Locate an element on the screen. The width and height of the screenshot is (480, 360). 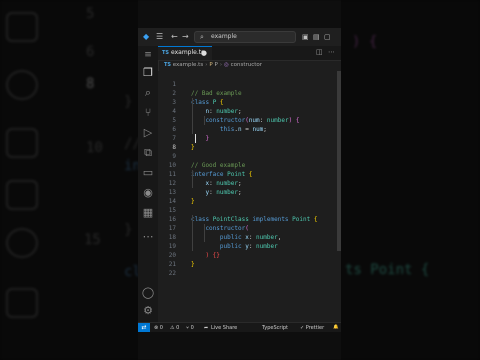
code-line: y: number; is located at coordinates (216, 192).